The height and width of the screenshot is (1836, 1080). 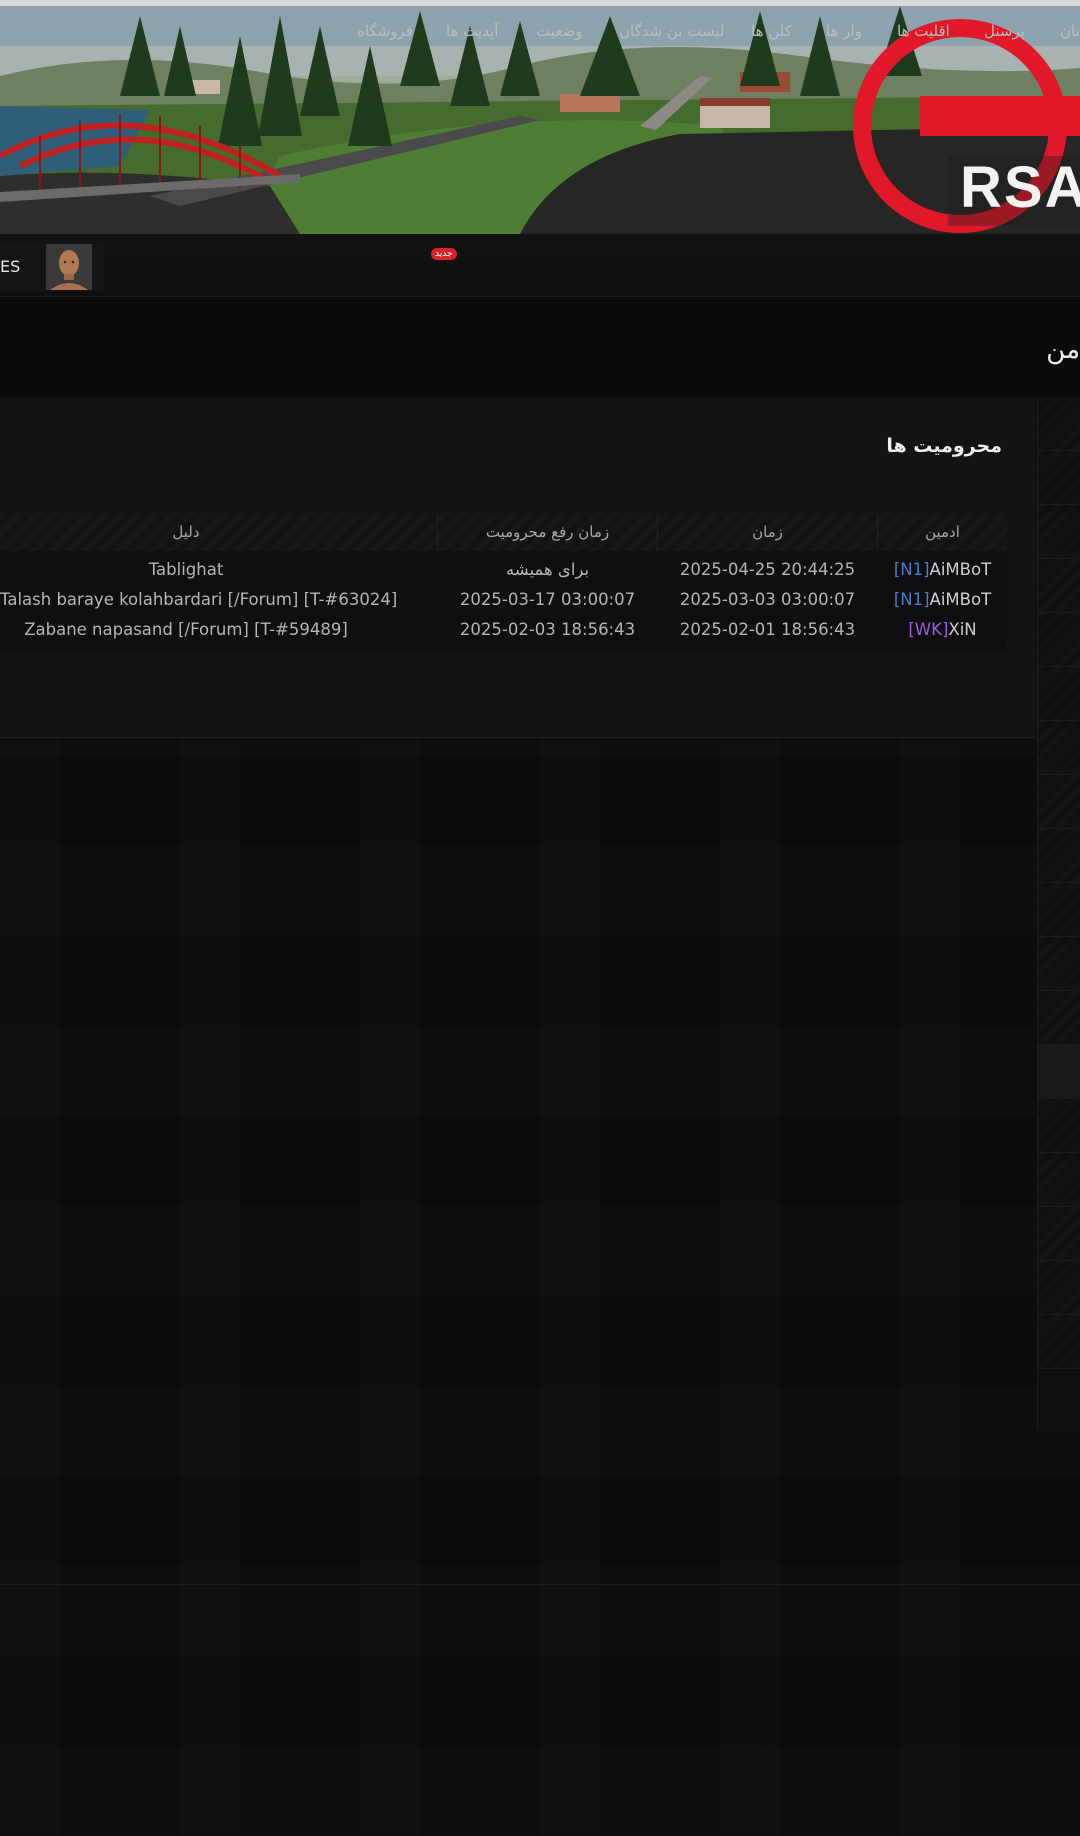 What do you see at coordinates (672, 31) in the screenshot?
I see `nav-item-ban-list: لیست بن شدگان` at bounding box center [672, 31].